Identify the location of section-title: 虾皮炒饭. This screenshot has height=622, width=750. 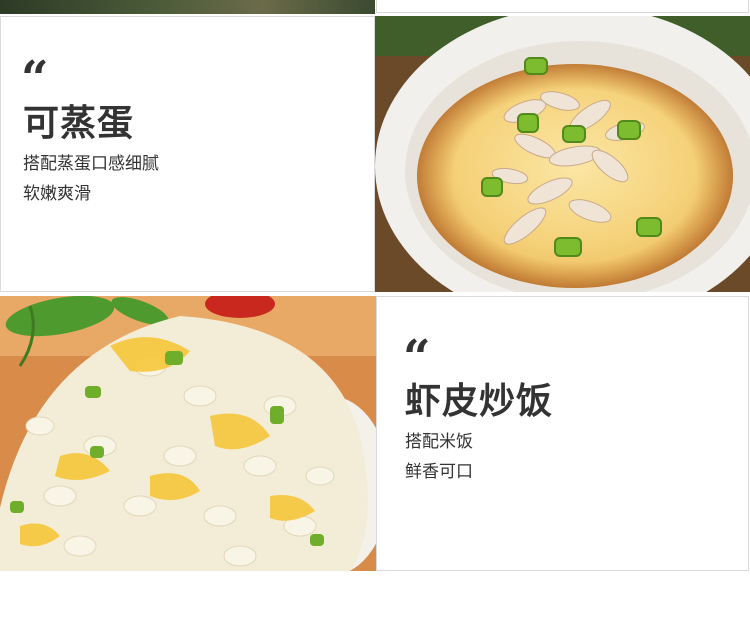
(479, 401).